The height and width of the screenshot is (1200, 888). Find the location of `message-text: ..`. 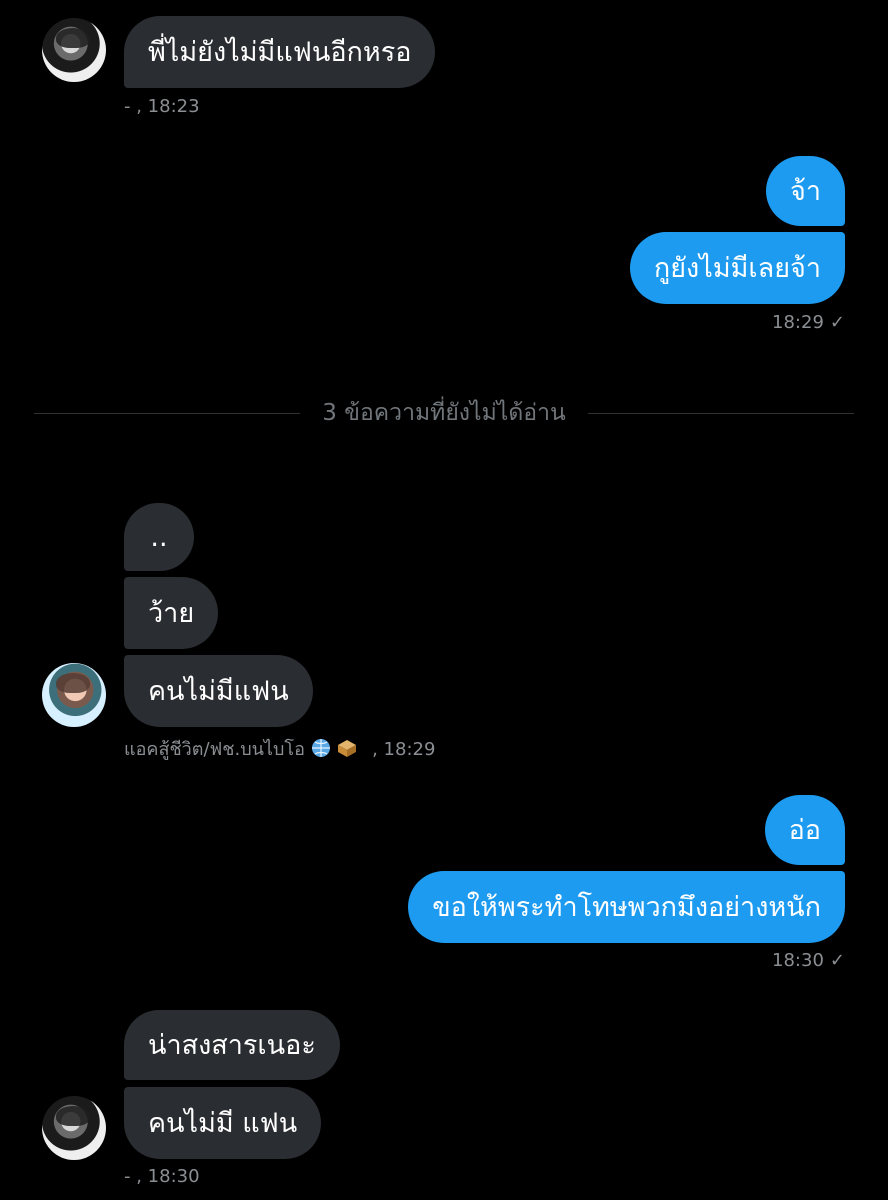

message-text: .. is located at coordinates (159, 537).